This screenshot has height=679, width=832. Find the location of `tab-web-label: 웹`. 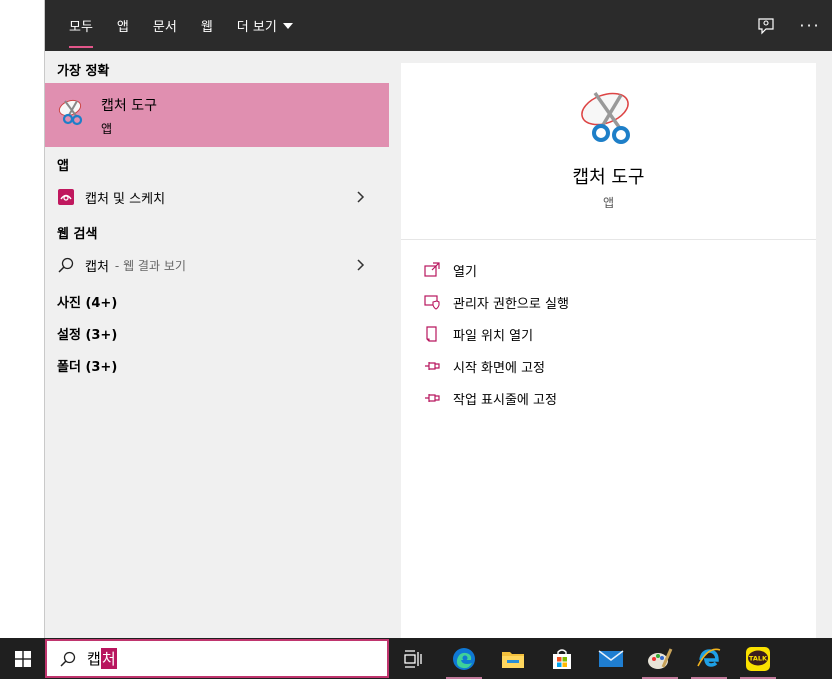

tab-web-label: 웹 is located at coordinates (206, 27).